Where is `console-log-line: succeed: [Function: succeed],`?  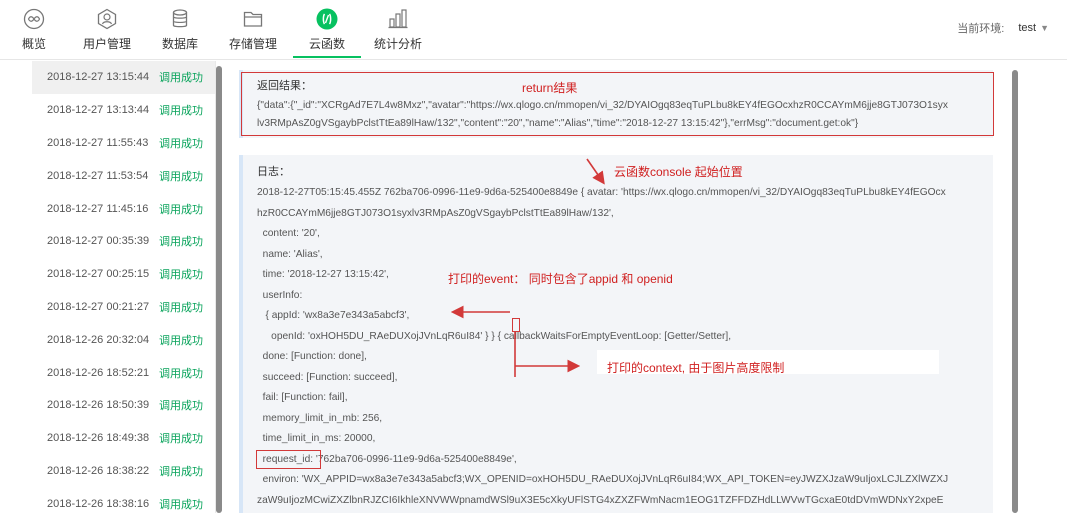 console-log-line: succeed: [Function: succeed], is located at coordinates (327, 377).